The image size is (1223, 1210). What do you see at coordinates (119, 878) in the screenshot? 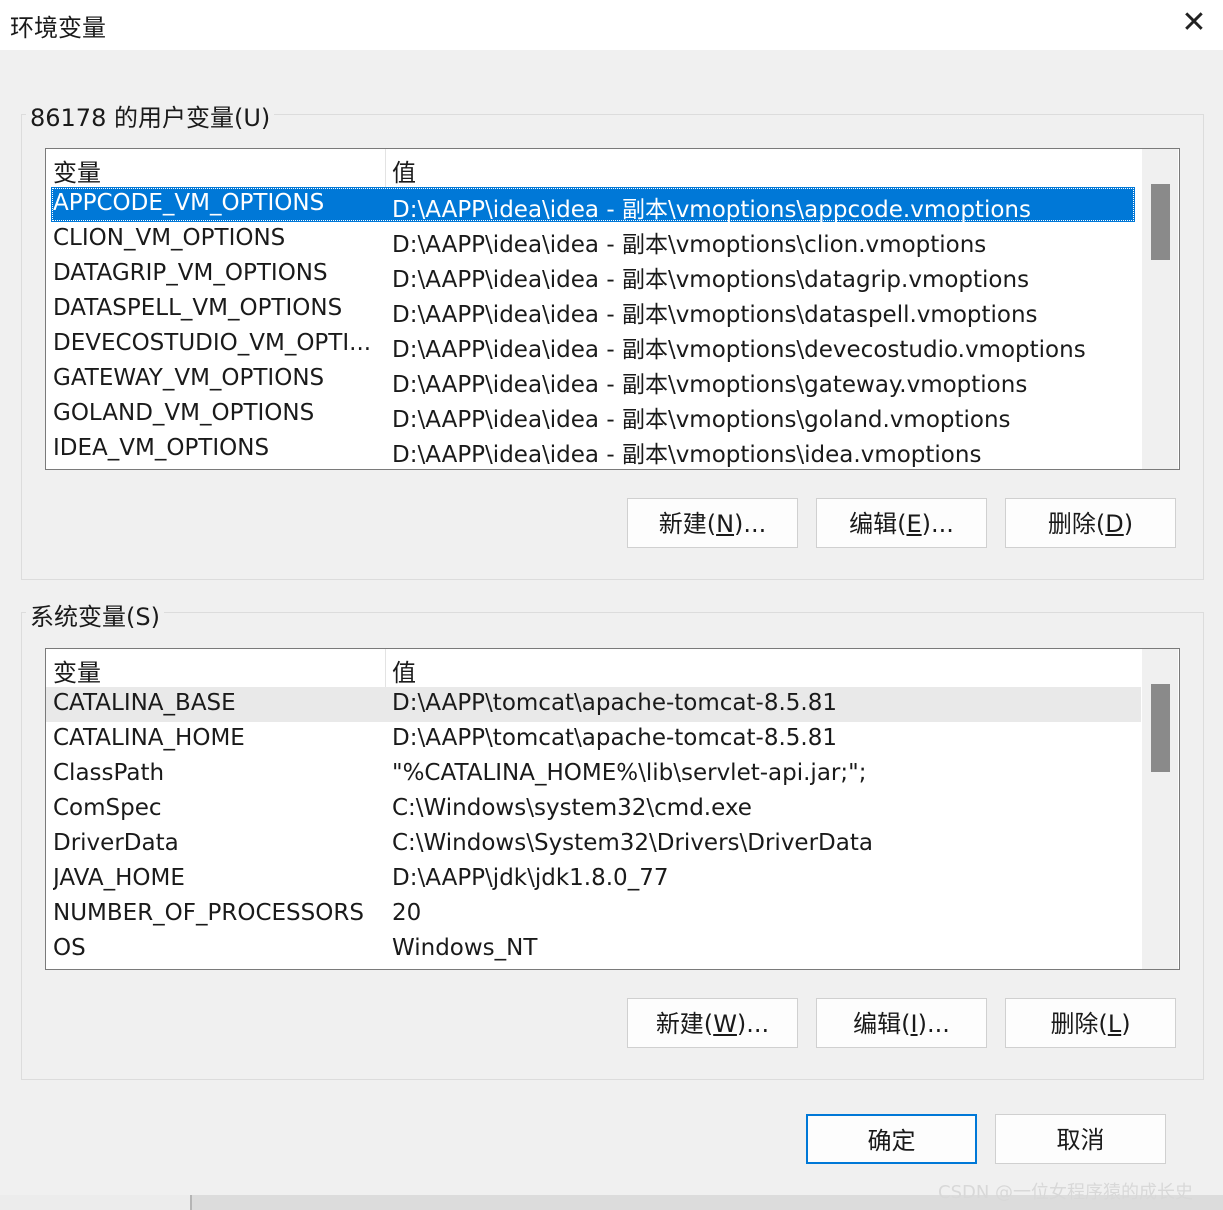
I see `variable-name: JAVA_HOME` at bounding box center [119, 878].